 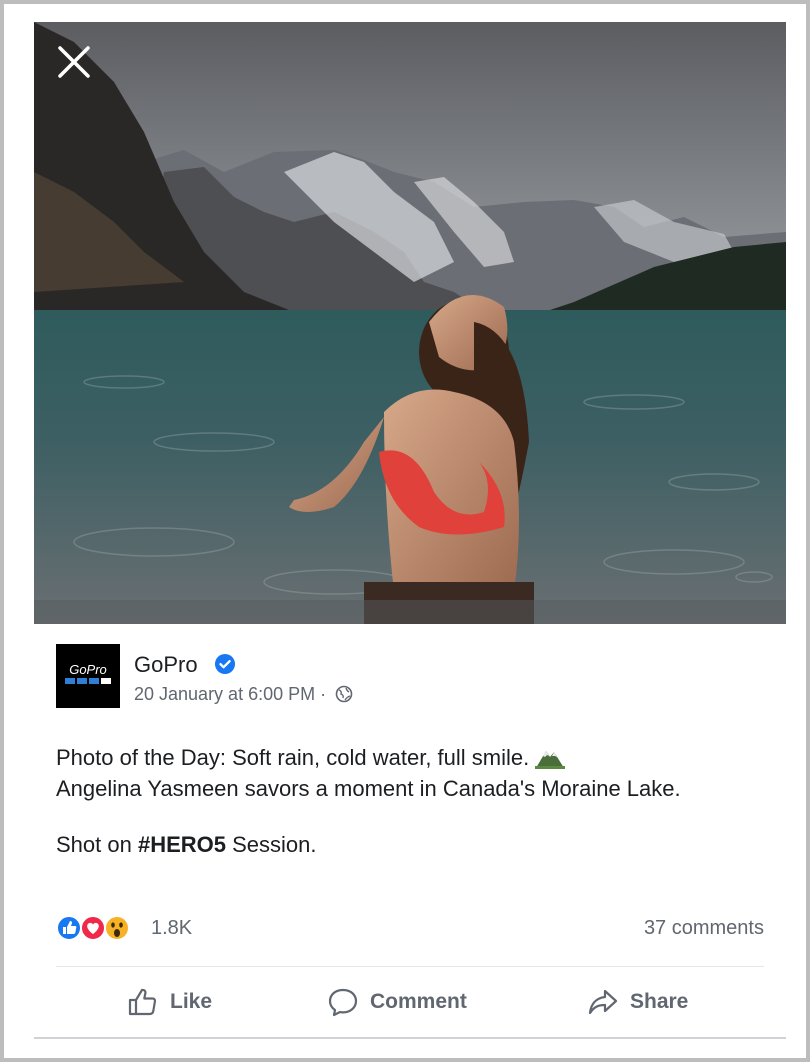 I want to click on page-avatar: GoPro, so click(x=88, y=676).